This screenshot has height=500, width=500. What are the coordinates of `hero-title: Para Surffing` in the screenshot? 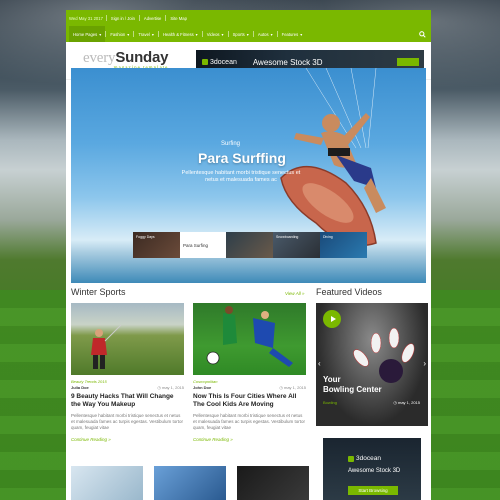 It's located at (242, 158).